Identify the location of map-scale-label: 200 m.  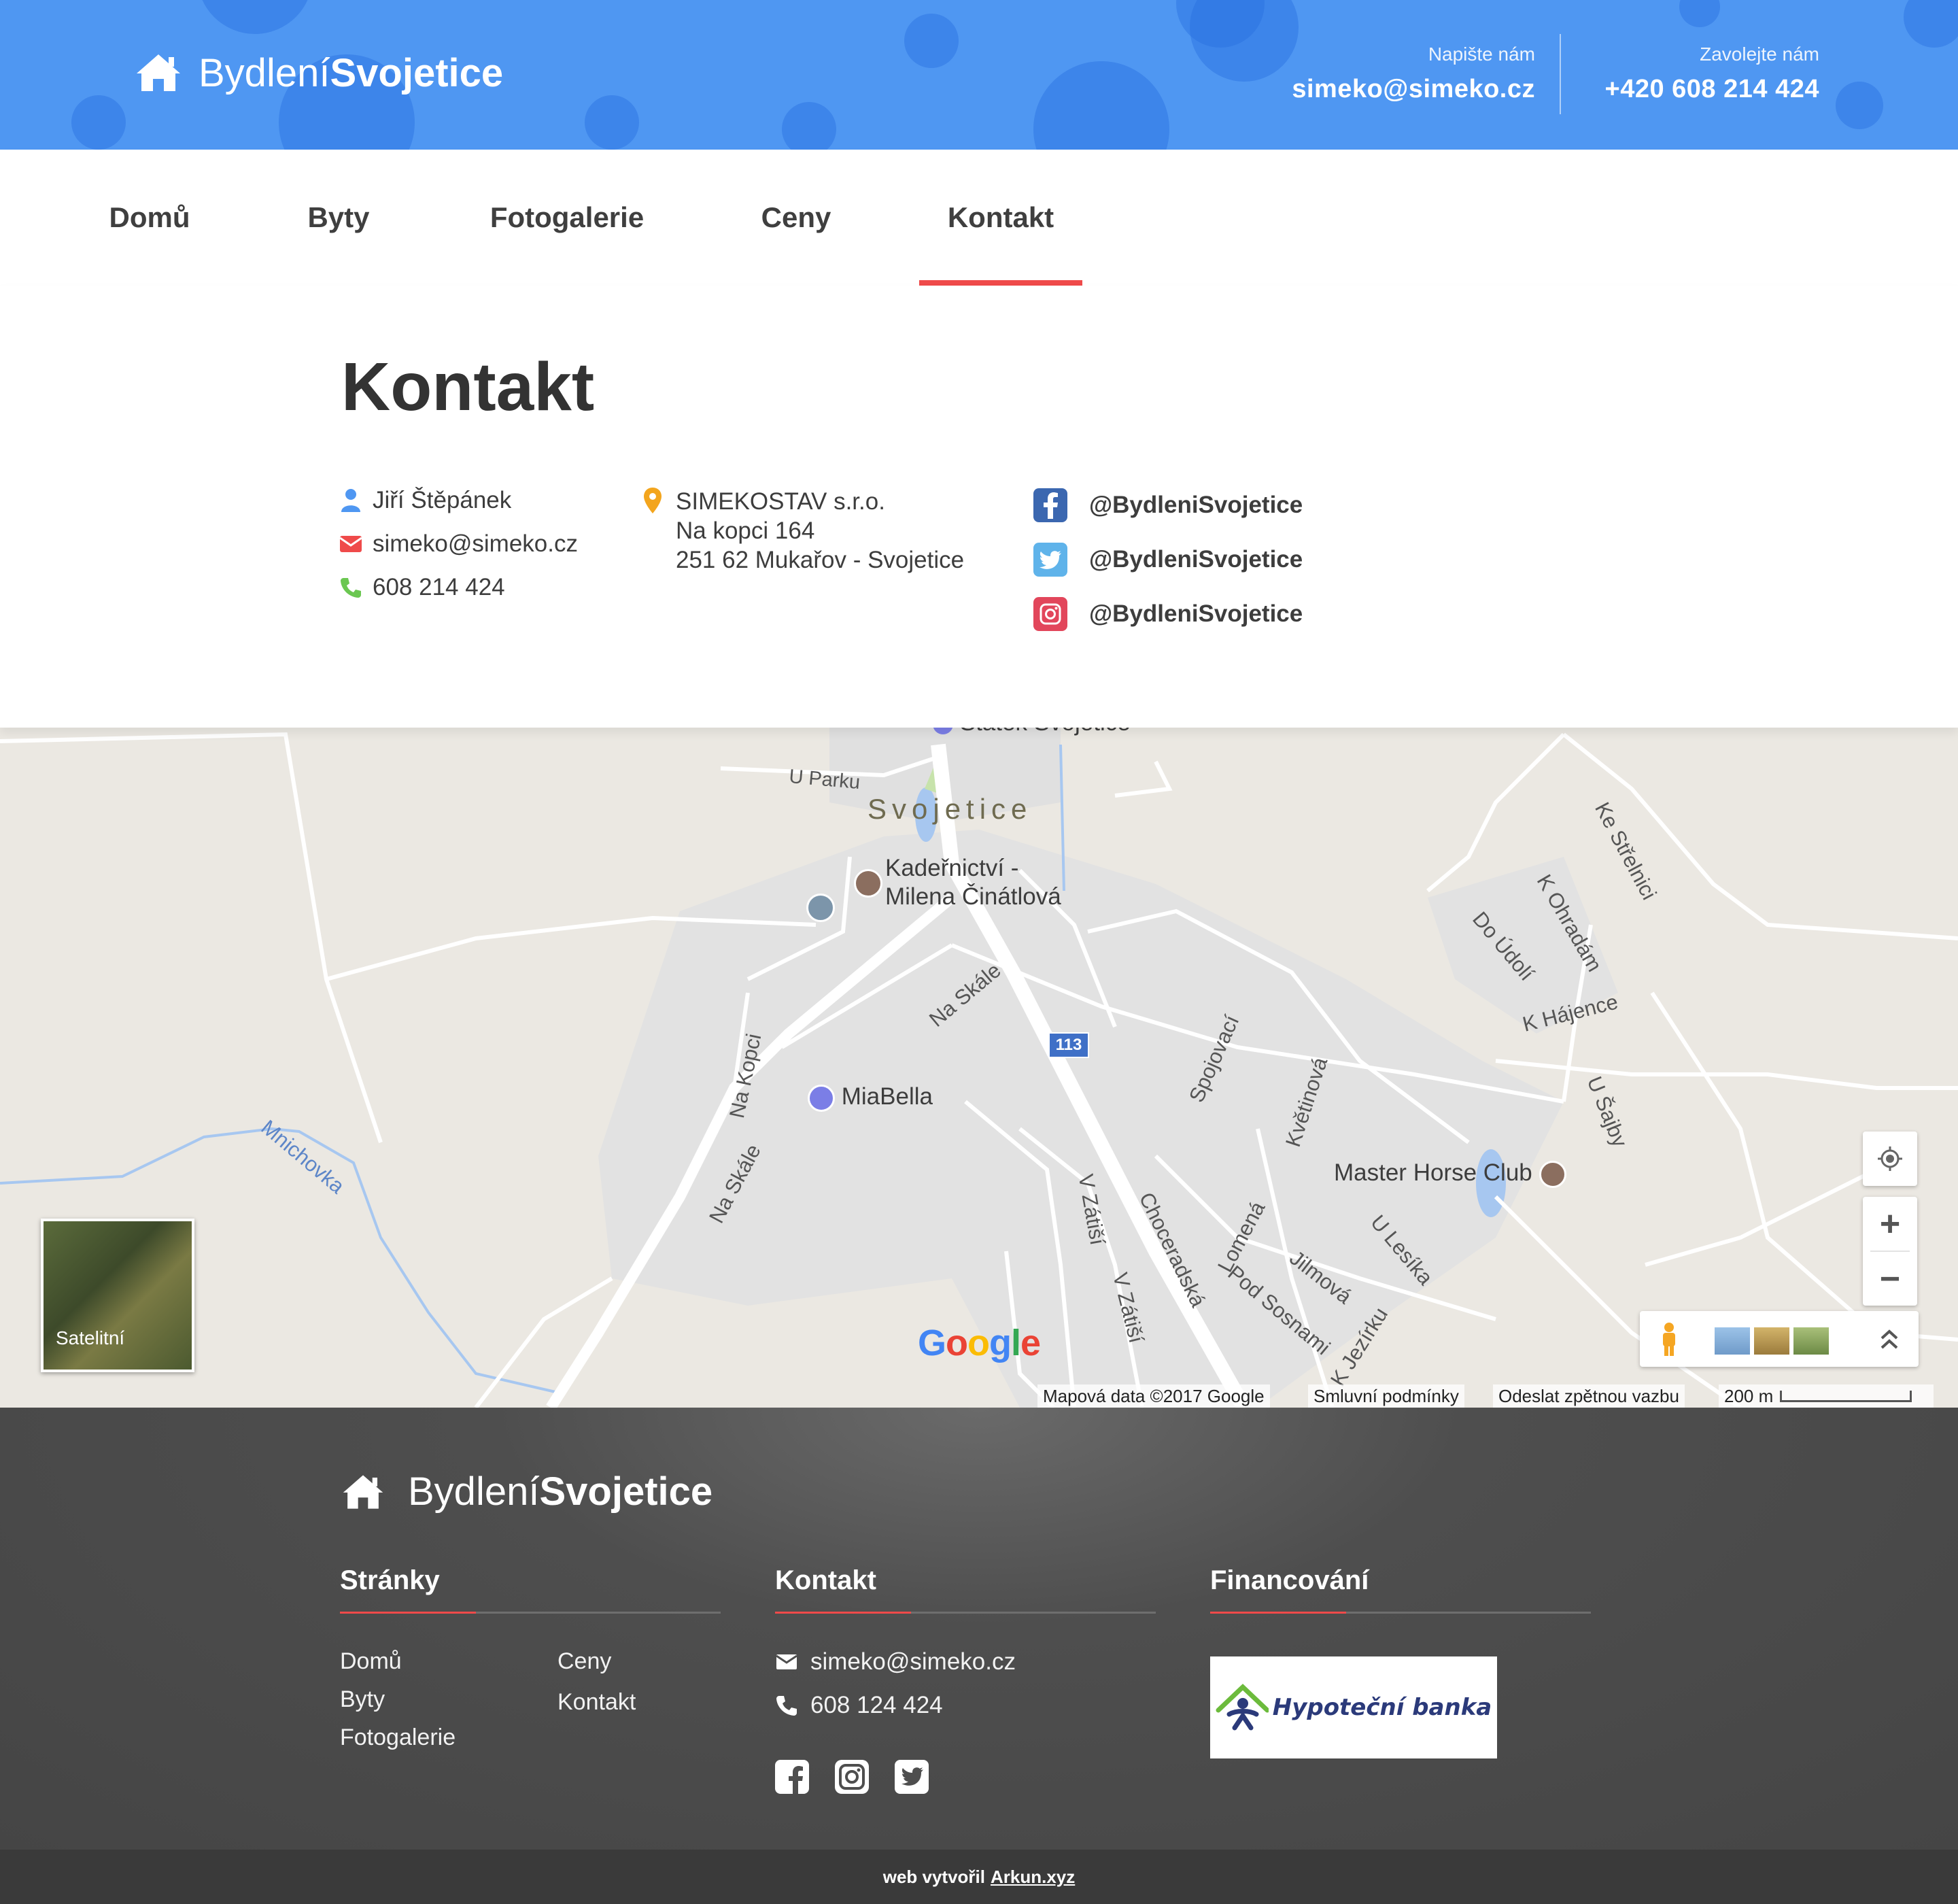
(1749, 1396).